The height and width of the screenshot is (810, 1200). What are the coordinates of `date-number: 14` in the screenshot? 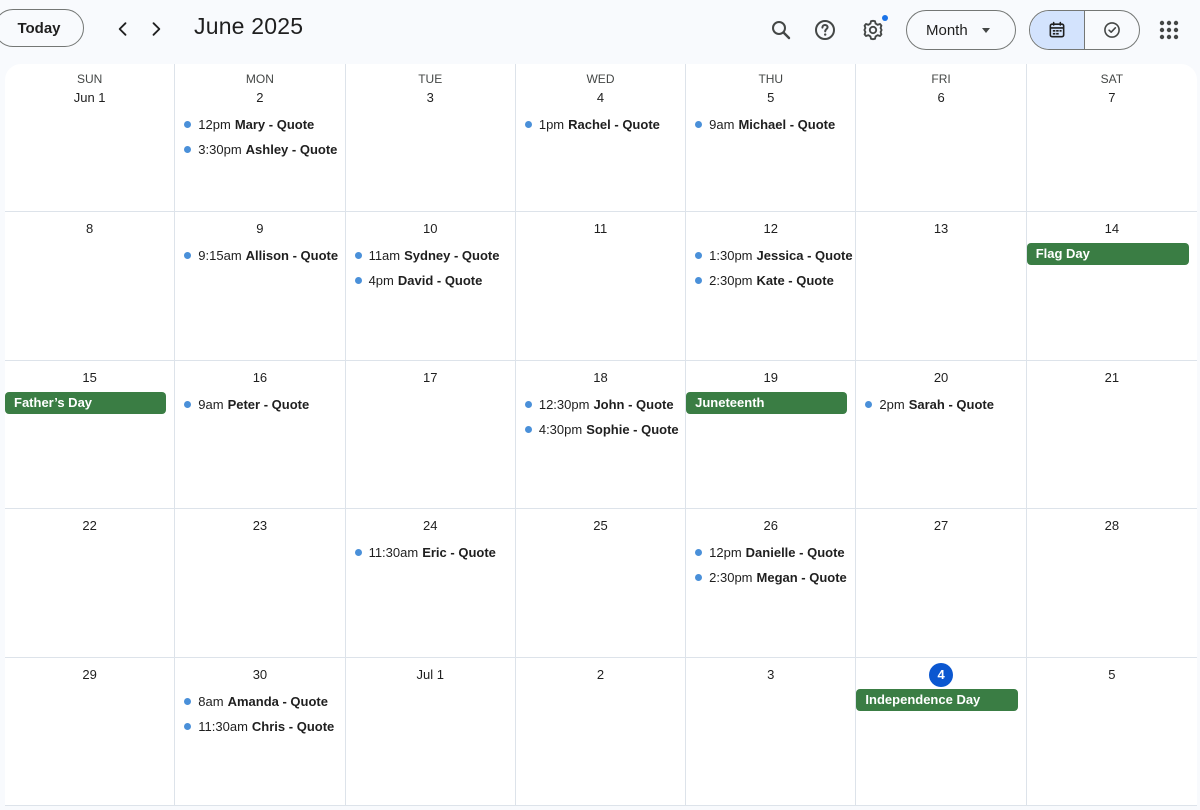 It's located at (1112, 229).